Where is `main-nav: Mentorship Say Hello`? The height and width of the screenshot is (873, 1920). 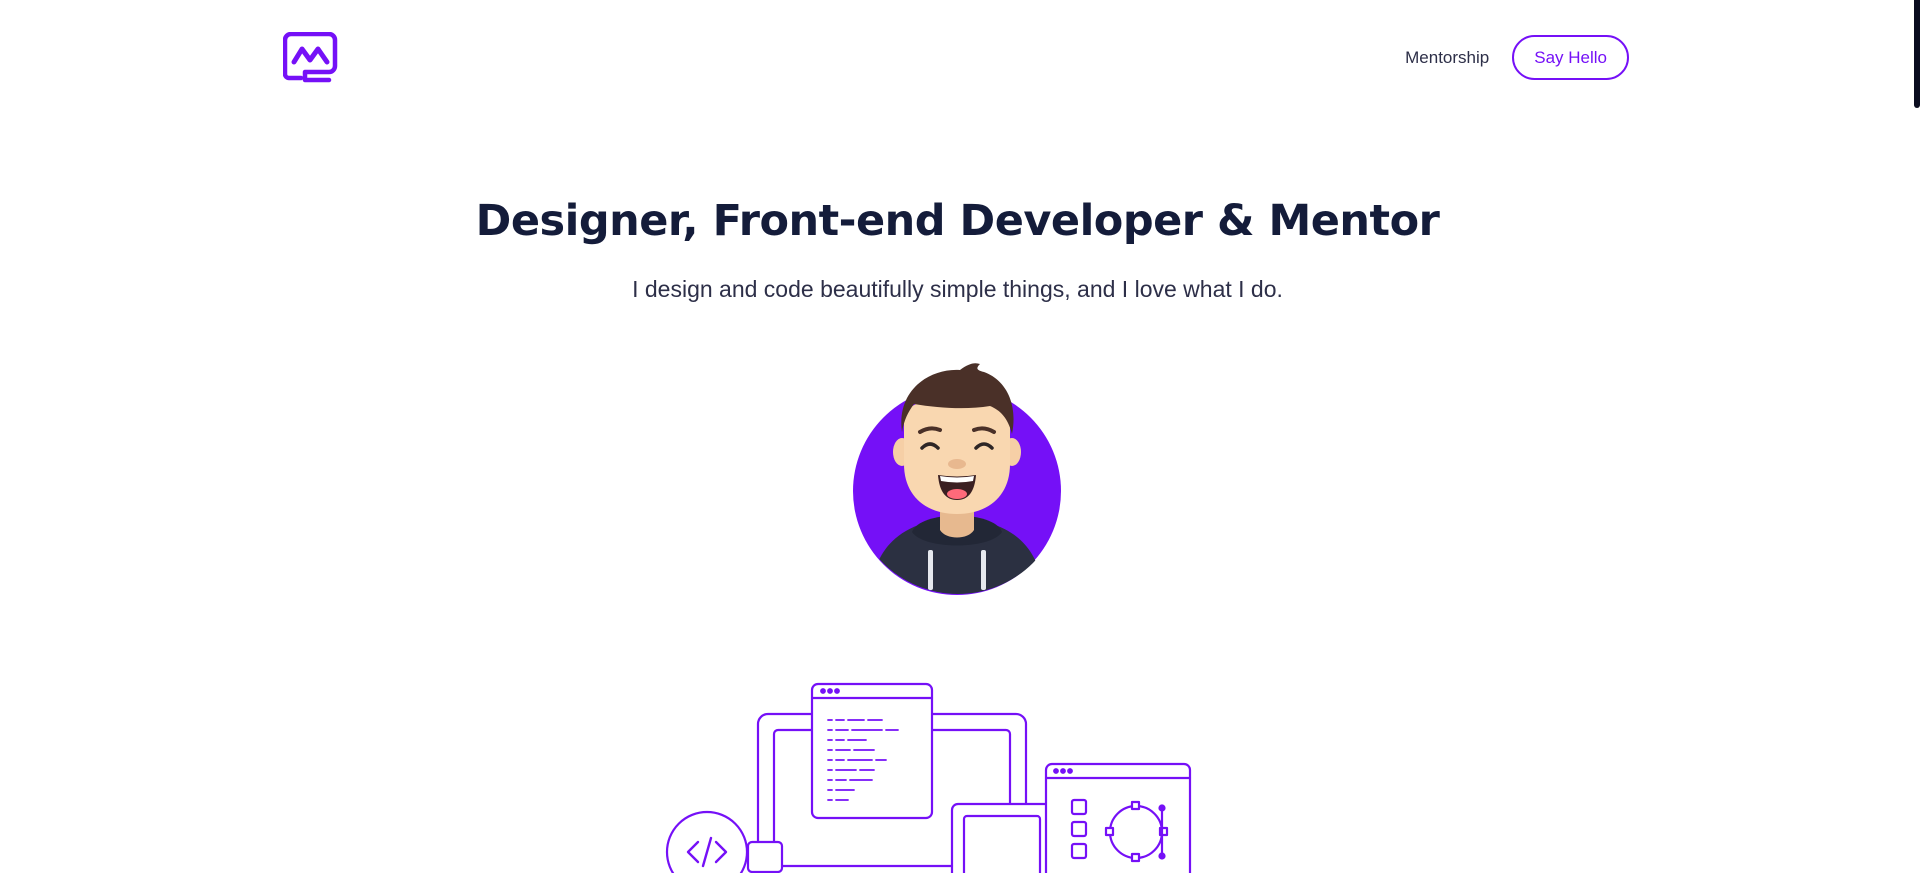
main-nav: Mentorship Say Hello is located at coordinates (1517, 57).